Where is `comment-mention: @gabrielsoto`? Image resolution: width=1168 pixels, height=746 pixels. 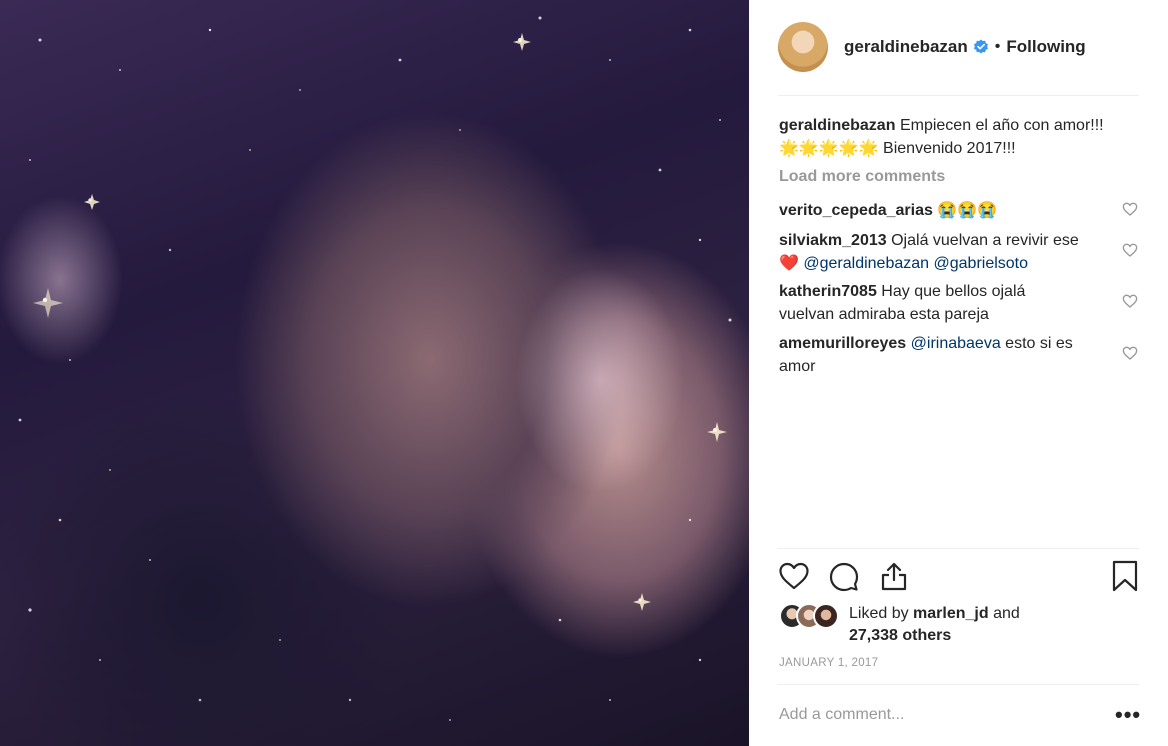 comment-mention: @gabrielsoto is located at coordinates (981, 263).